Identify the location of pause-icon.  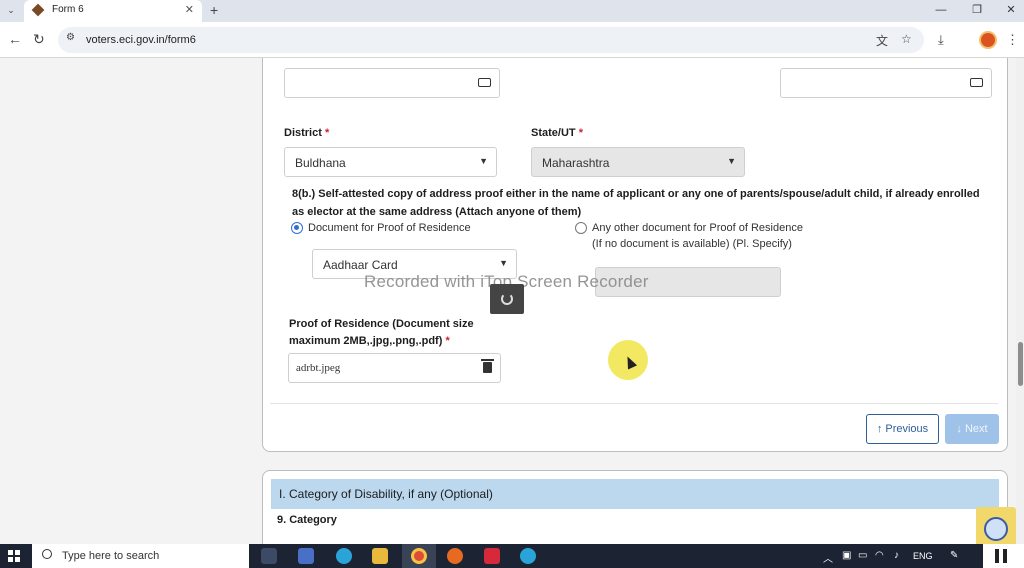
(997, 556).